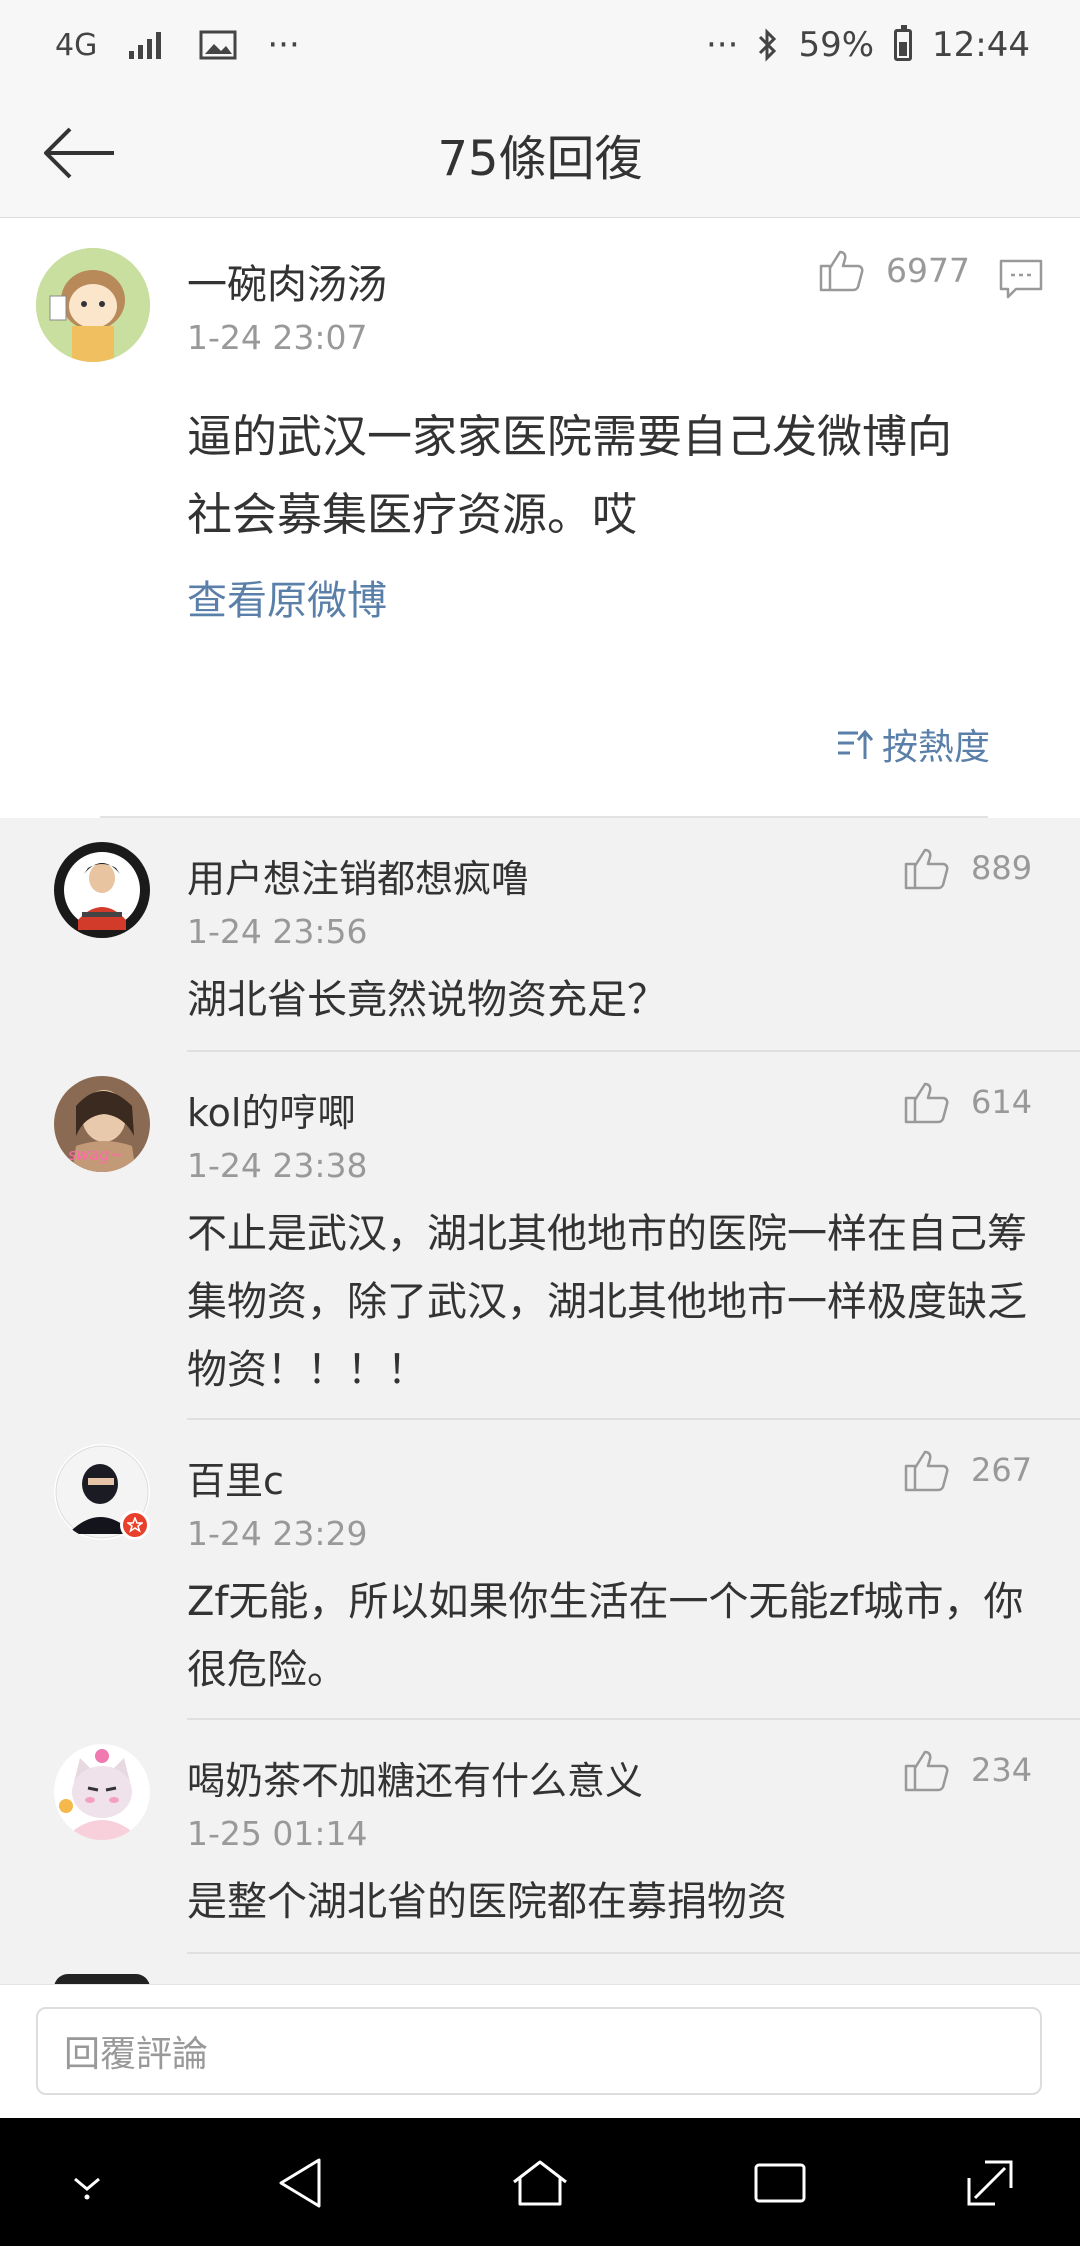 Image resolution: width=1080 pixels, height=2246 pixels. I want to click on reply-bar: 回覆評論, so click(540, 2051).